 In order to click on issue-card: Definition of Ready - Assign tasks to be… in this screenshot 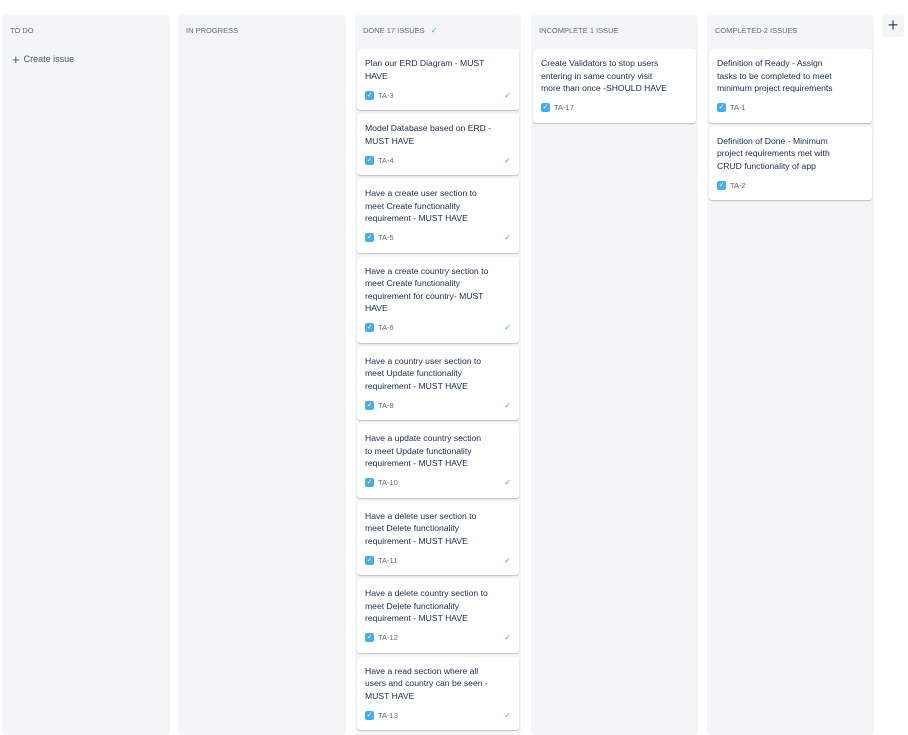, I will do `click(790, 86)`.